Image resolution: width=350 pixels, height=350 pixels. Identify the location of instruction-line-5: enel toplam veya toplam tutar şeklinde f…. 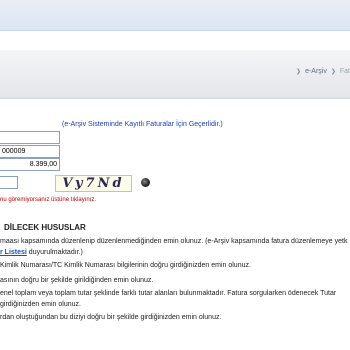
(168, 293).